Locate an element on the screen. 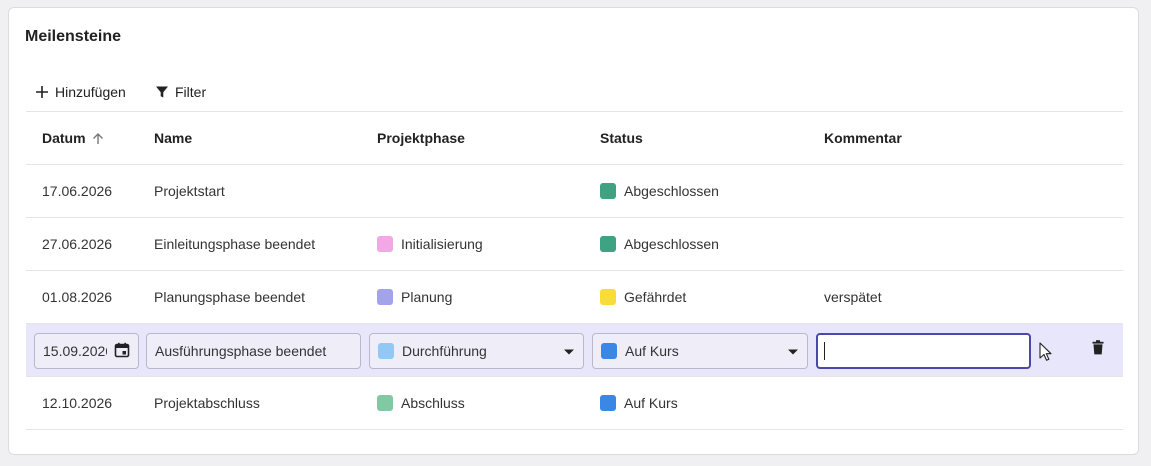 The width and height of the screenshot is (1151, 466). date-input-value: 15.09.2026 is located at coordinates (75, 351).